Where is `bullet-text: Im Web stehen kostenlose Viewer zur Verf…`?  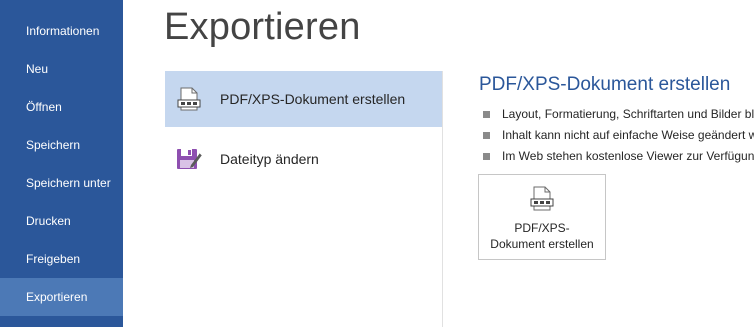 bullet-text: Im Web stehen kostenlose Viewer zur Verf… is located at coordinates (628, 156).